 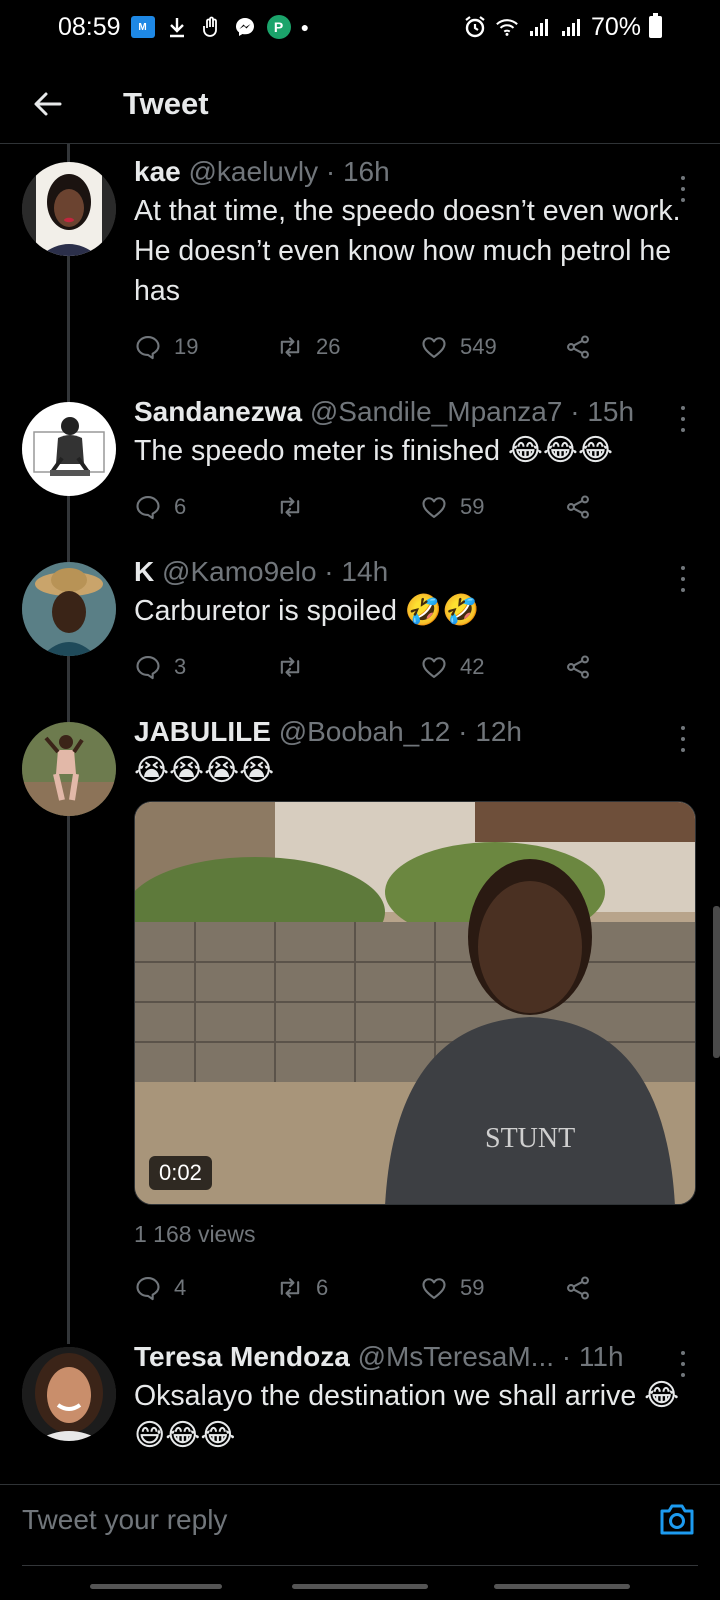 What do you see at coordinates (419, 771) in the screenshot?
I see `tweet-text: 😭😭😭😭` at bounding box center [419, 771].